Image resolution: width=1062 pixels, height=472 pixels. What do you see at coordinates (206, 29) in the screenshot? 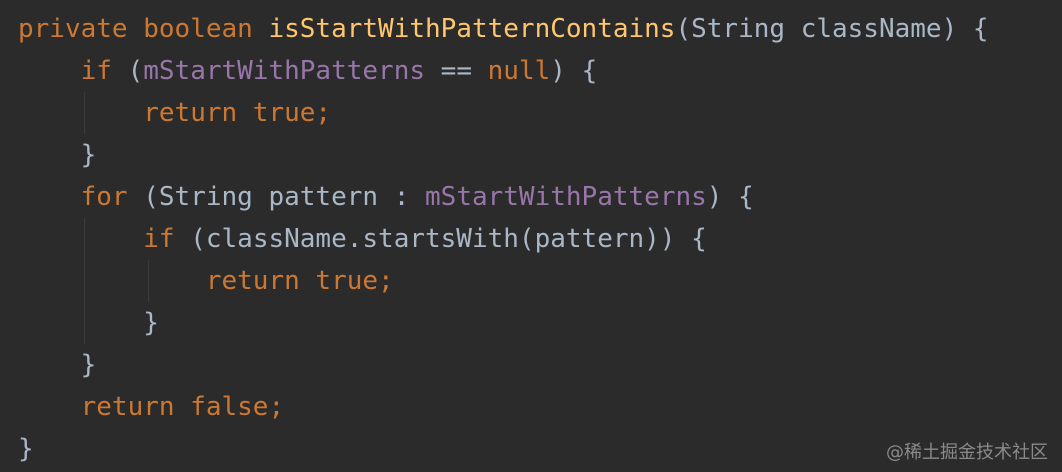
I see `code-token: boolean` at bounding box center [206, 29].